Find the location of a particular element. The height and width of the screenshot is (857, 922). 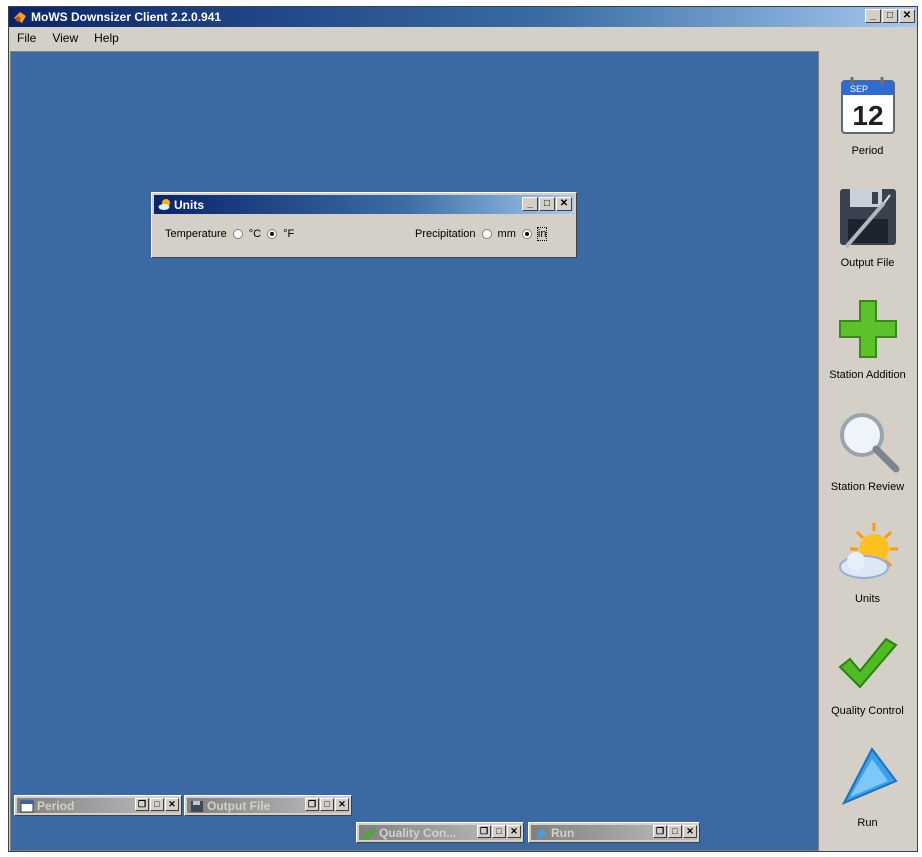

minimized-period-window: Period ❐ □ ✕ is located at coordinates (98, 805).